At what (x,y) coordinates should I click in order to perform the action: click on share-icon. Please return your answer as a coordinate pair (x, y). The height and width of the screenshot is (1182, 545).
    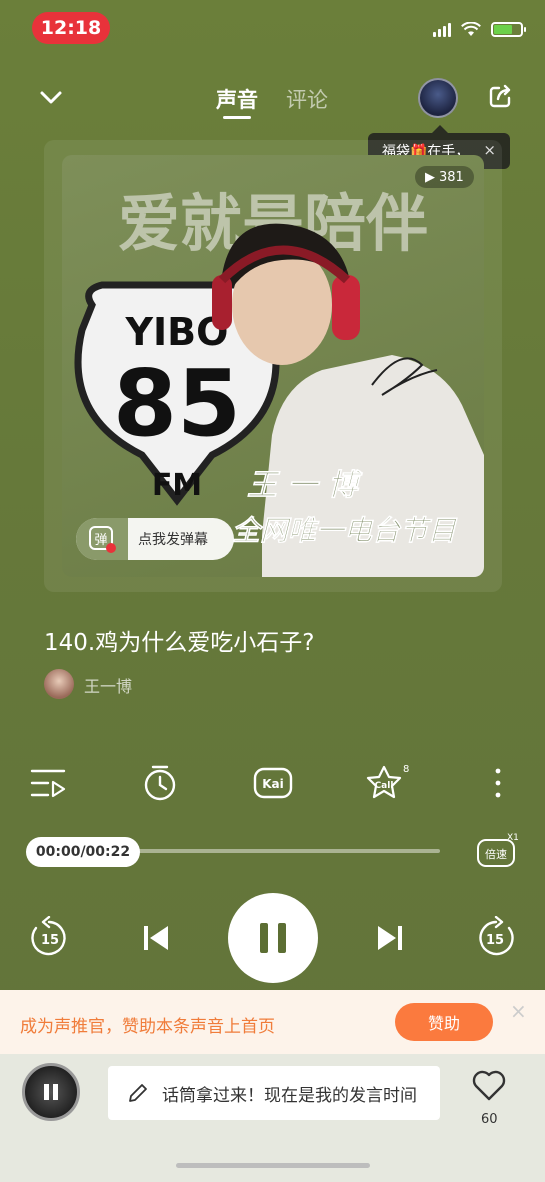
    Looking at the image, I should click on (500, 97).